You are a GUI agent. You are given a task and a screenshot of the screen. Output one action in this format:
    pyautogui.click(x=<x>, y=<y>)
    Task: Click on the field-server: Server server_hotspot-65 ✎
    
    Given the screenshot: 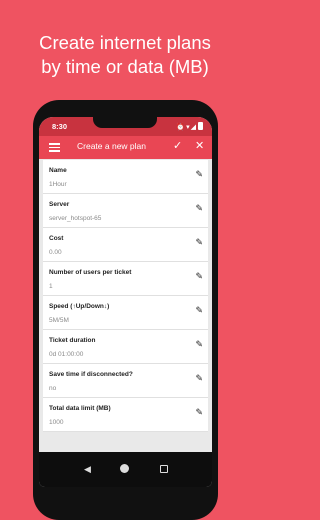 What is the action you would take?
    pyautogui.click(x=125, y=211)
    